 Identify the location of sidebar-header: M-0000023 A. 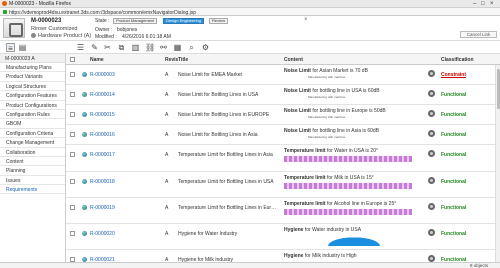
(32, 58).